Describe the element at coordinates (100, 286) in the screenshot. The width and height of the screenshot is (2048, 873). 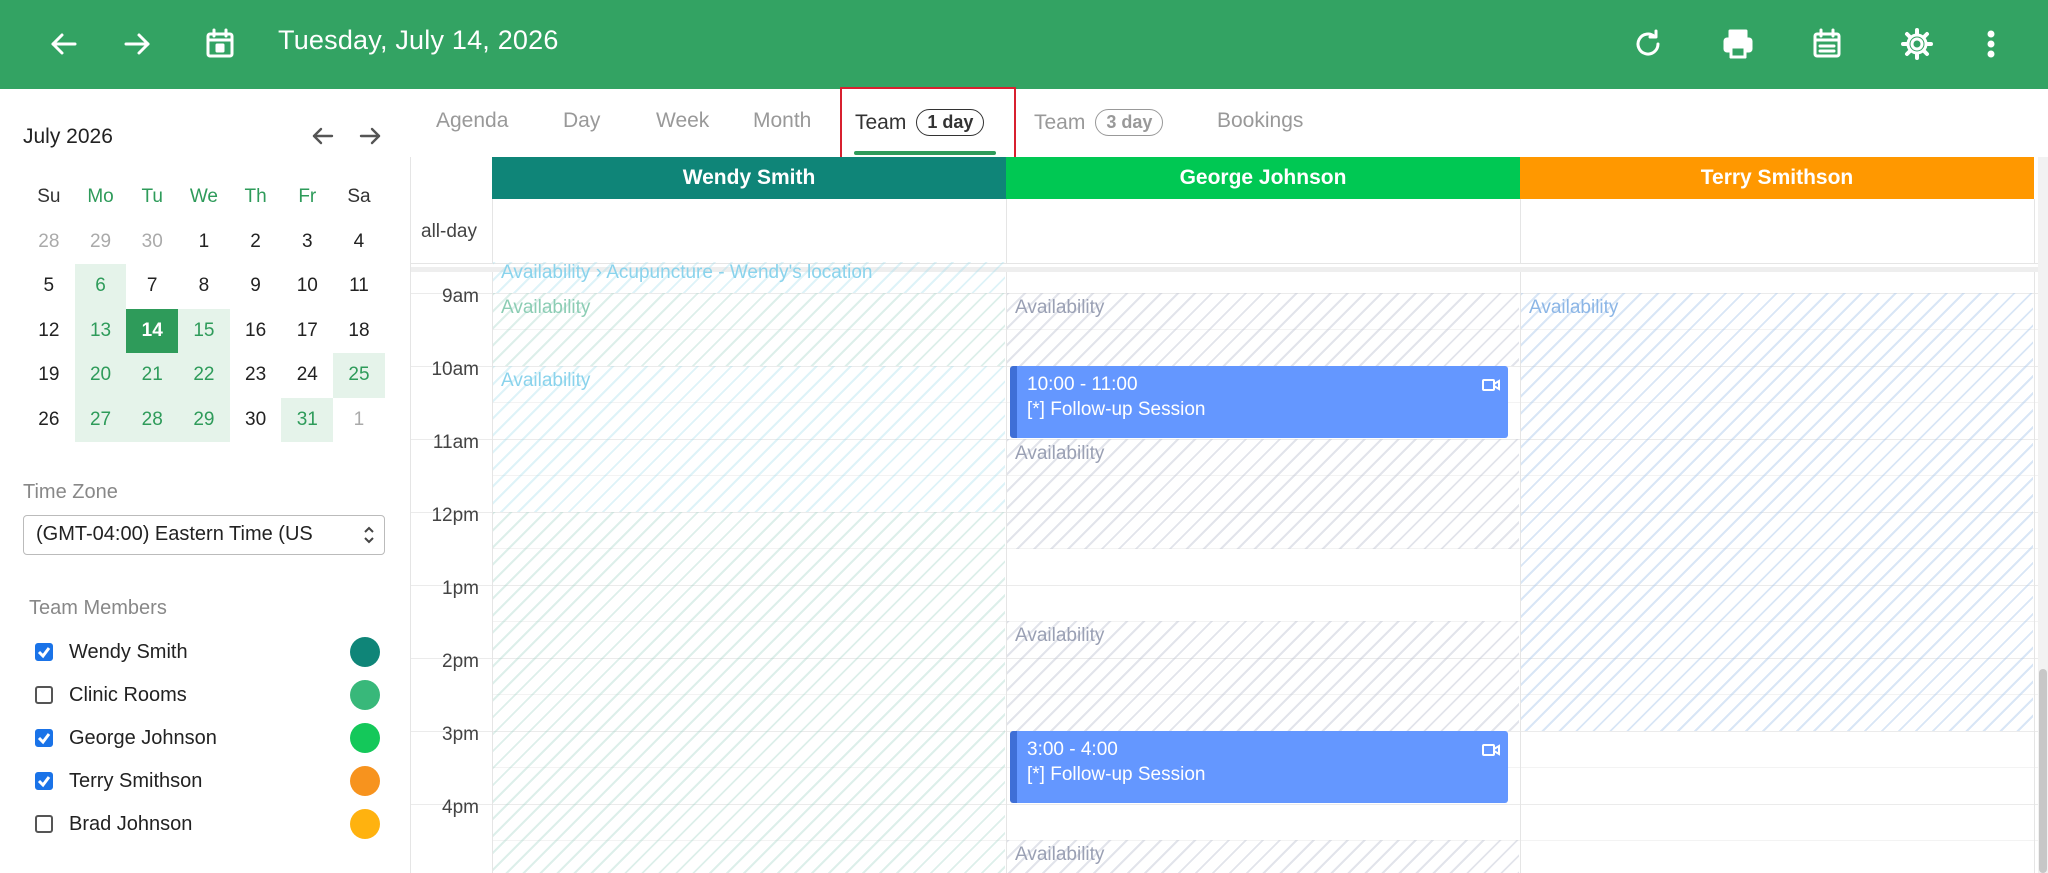
I see `day-cell: 6` at that location.